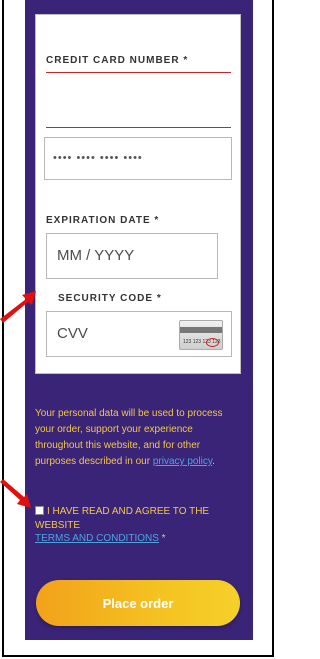 The width and height of the screenshot is (320, 659). I want to click on cvv-input: CVV 123 123 123 123, so click(139, 334).